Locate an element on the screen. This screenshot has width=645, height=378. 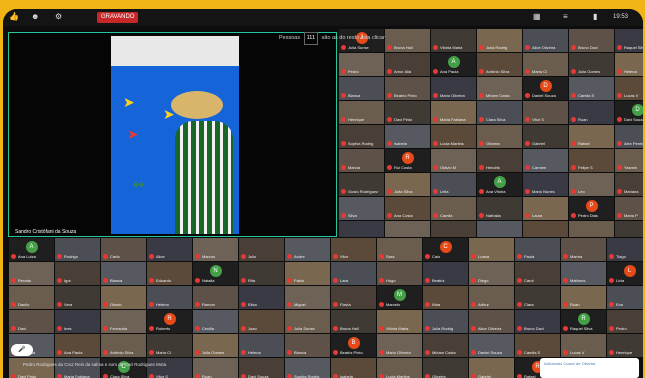
participant-tile: R Roberto is located at coordinates (169, 321).